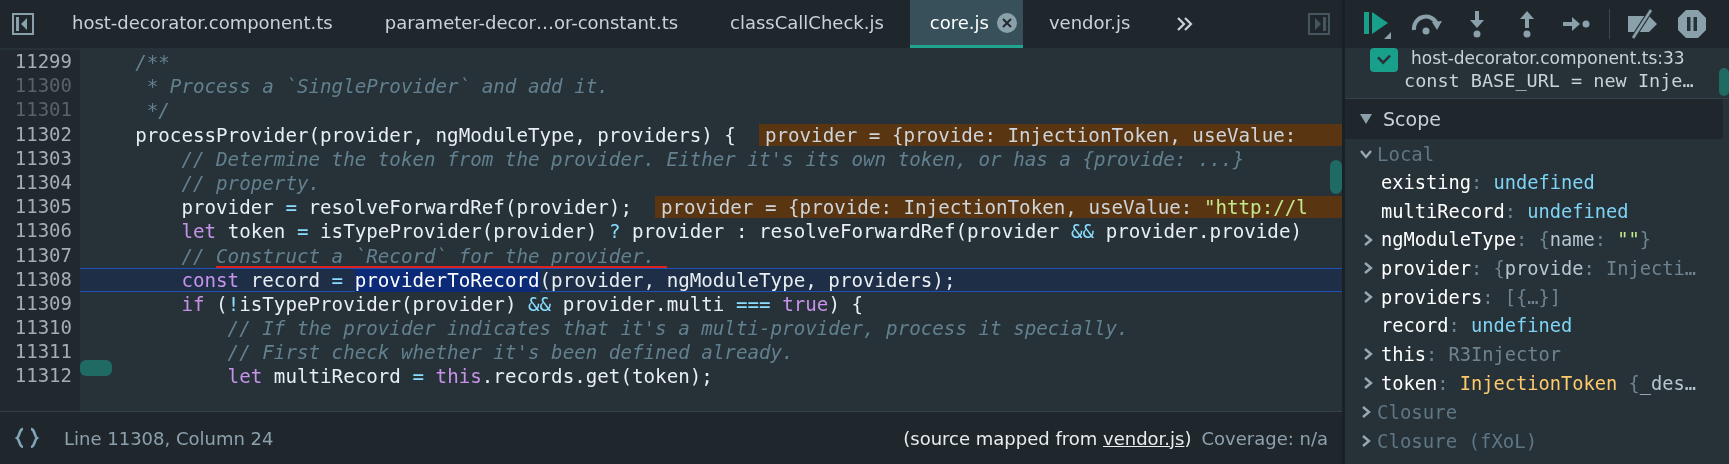  What do you see at coordinates (40, 134) in the screenshot?
I see `line-number: 11302` at bounding box center [40, 134].